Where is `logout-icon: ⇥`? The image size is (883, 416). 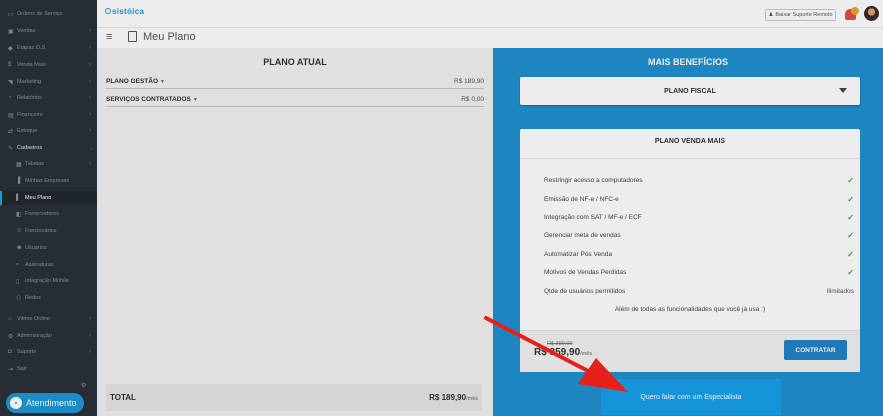
logout-icon: ⇥ is located at coordinates (11, 369).